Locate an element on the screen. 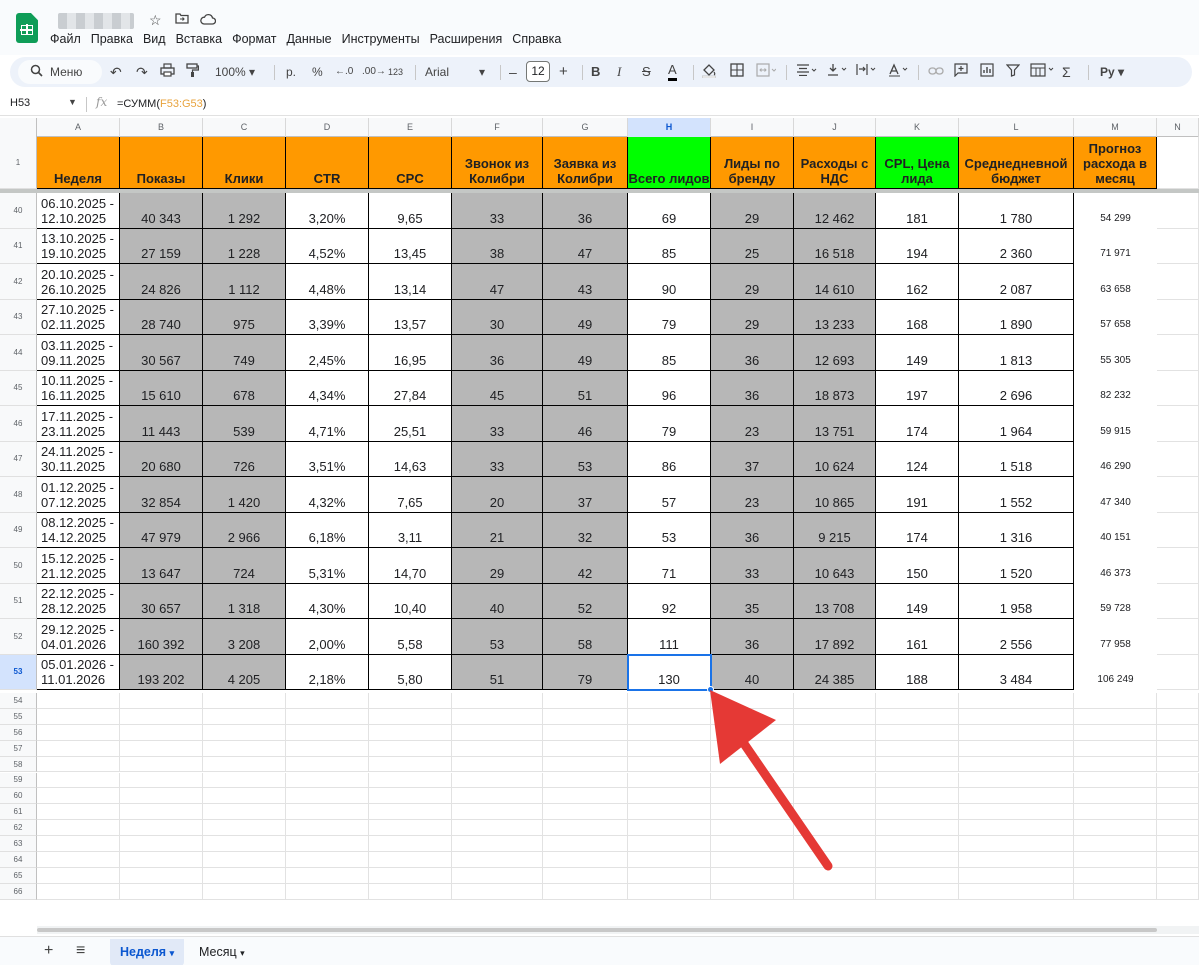 The height and width of the screenshot is (965, 1199). table-cell: 1 552 is located at coordinates (1016, 495).